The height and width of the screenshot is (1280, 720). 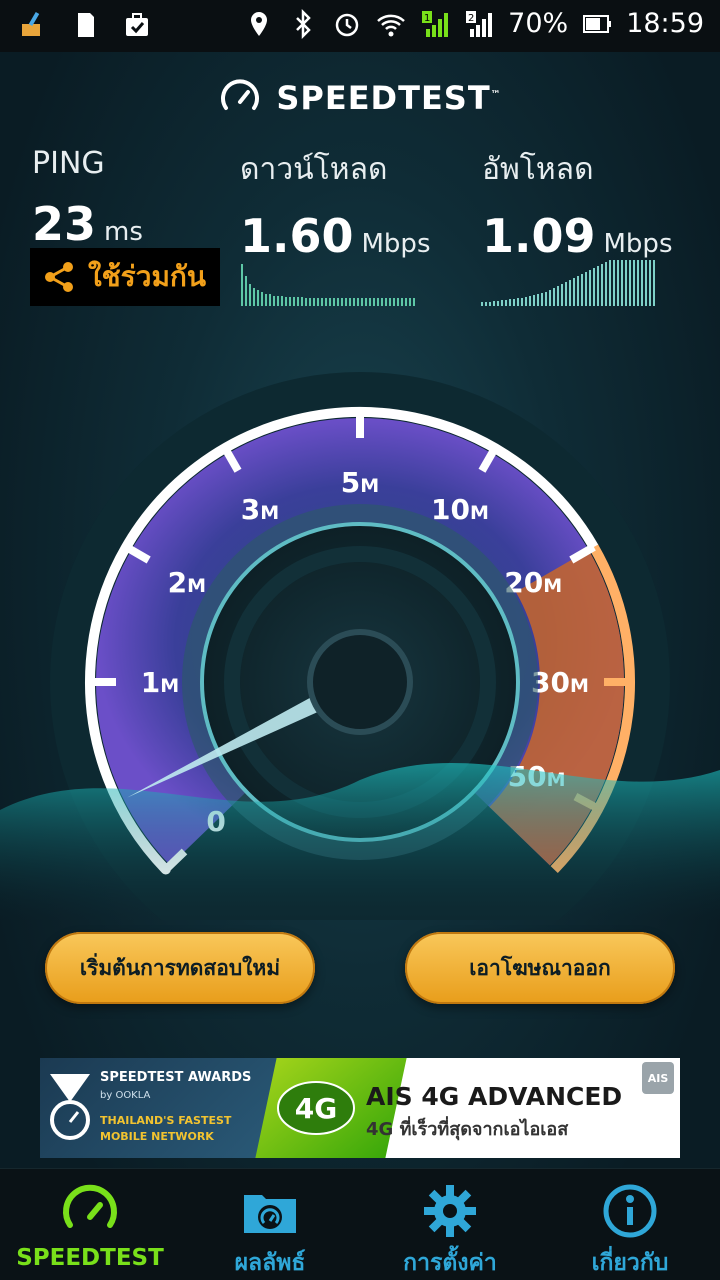 I want to click on nav-item-settings: การตั้งค่า, so click(x=450, y=1224).